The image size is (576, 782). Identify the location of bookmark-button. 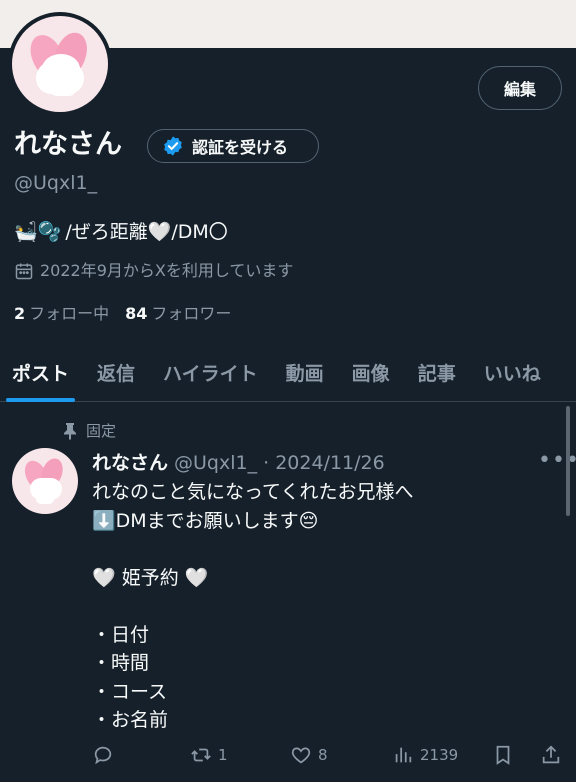
(503, 755).